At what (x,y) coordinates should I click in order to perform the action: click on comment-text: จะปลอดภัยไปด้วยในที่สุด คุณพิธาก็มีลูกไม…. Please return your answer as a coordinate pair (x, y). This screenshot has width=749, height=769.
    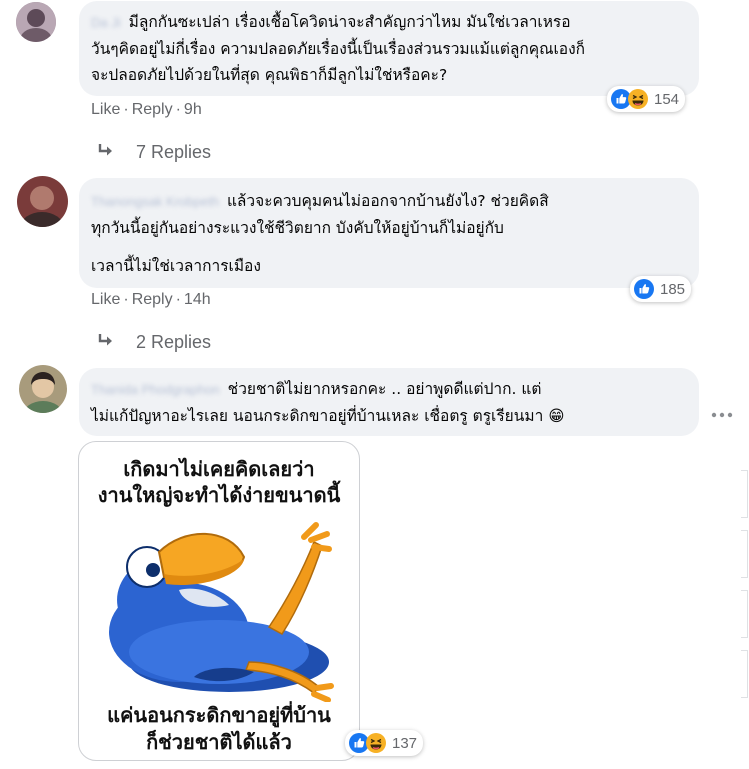
    Looking at the image, I should click on (269, 75).